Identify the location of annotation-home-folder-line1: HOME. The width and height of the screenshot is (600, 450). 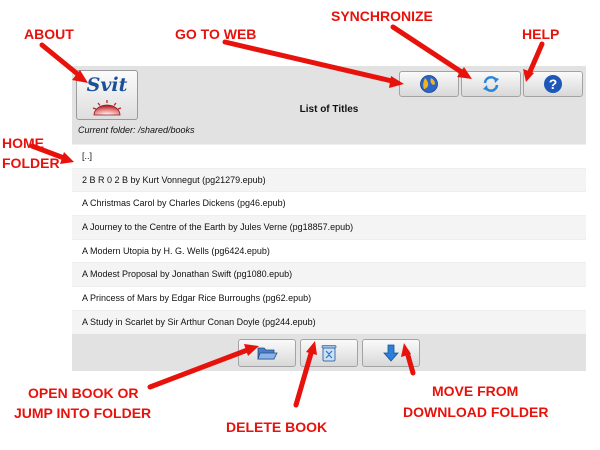
(23, 143).